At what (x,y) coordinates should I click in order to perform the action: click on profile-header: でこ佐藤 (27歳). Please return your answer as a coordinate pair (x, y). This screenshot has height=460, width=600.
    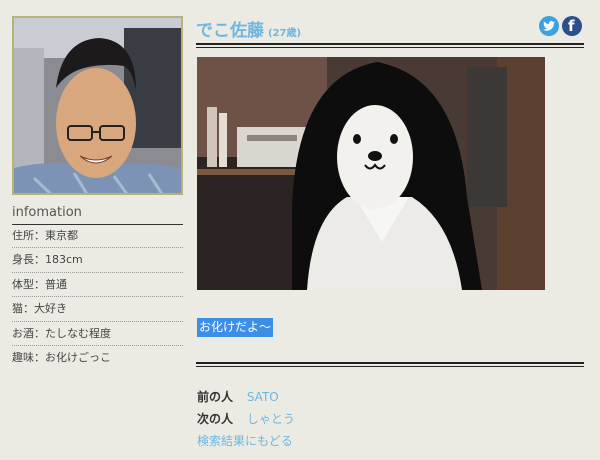
    Looking at the image, I should click on (390, 29).